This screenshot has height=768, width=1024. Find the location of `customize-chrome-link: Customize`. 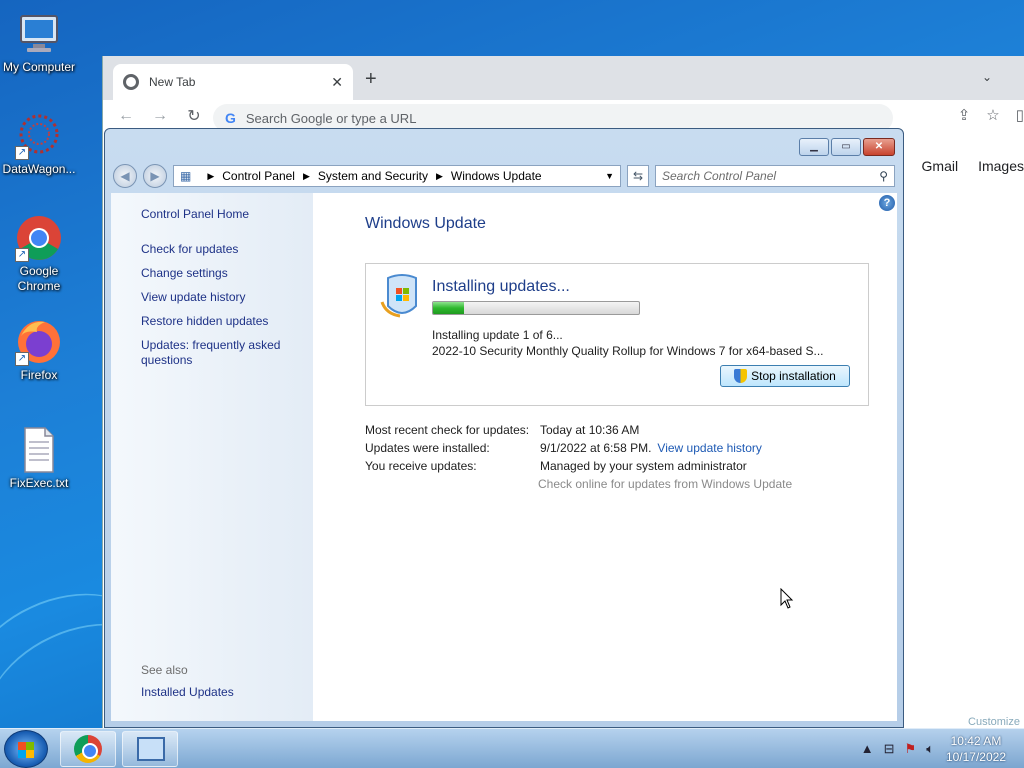

customize-chrome-link: Customize is located at coordinates (994, 722).